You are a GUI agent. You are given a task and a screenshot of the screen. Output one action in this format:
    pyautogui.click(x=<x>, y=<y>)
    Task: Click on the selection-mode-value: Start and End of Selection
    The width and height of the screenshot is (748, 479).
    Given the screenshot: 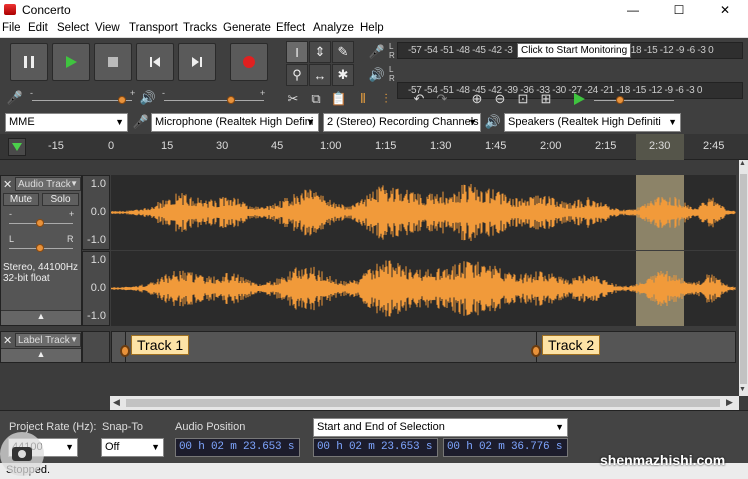 What is the action you would take?
    pyautogui.click(x=381, y=427)
    